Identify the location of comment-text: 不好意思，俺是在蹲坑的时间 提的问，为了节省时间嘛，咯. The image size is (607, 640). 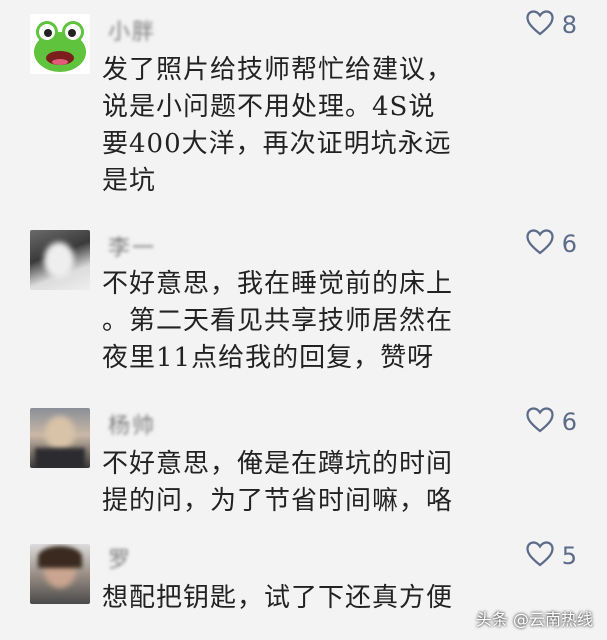
(278, 482).